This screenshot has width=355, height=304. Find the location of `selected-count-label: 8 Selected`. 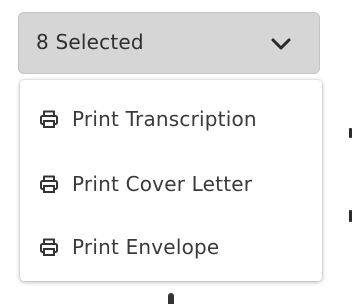

selected-count-label: 8 Selected is located at coordinates (90, 42).